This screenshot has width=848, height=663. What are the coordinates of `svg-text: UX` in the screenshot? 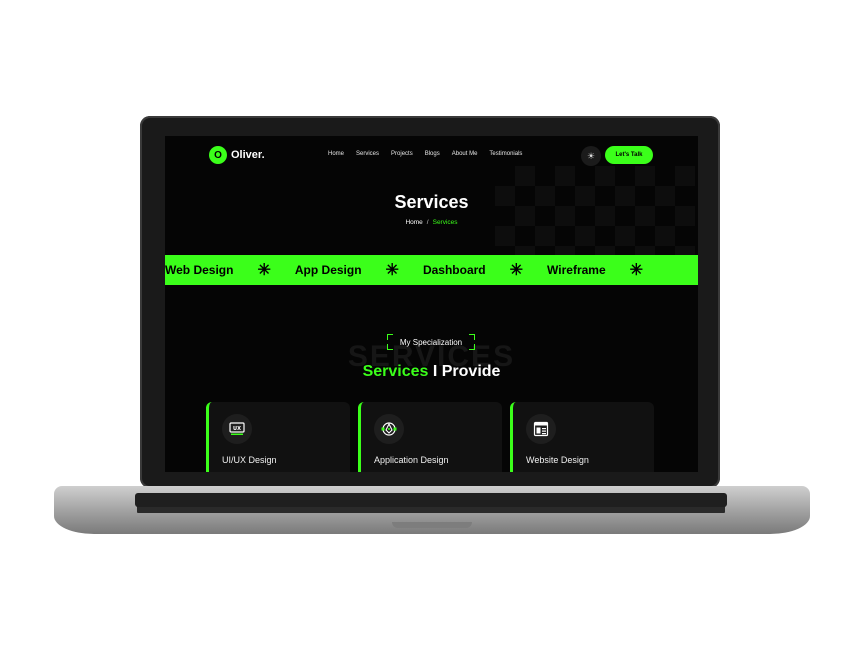 It's located at (237, 429).